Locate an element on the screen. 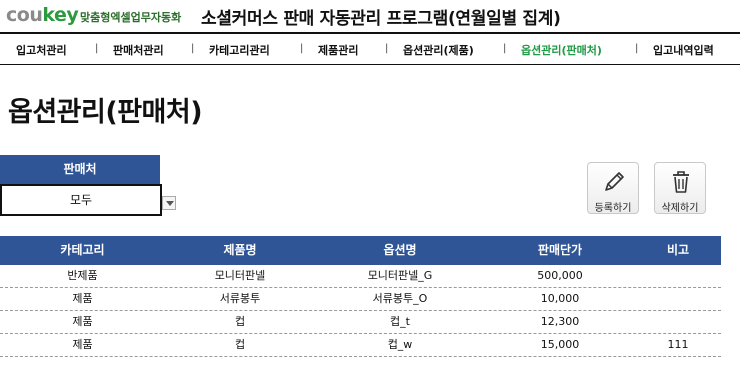 This screenshot has height=382, width=740. app-title: 소셜커머스 판매 자동관리 프로그램(연월일별 집계) is located at coordinates (381, 19).